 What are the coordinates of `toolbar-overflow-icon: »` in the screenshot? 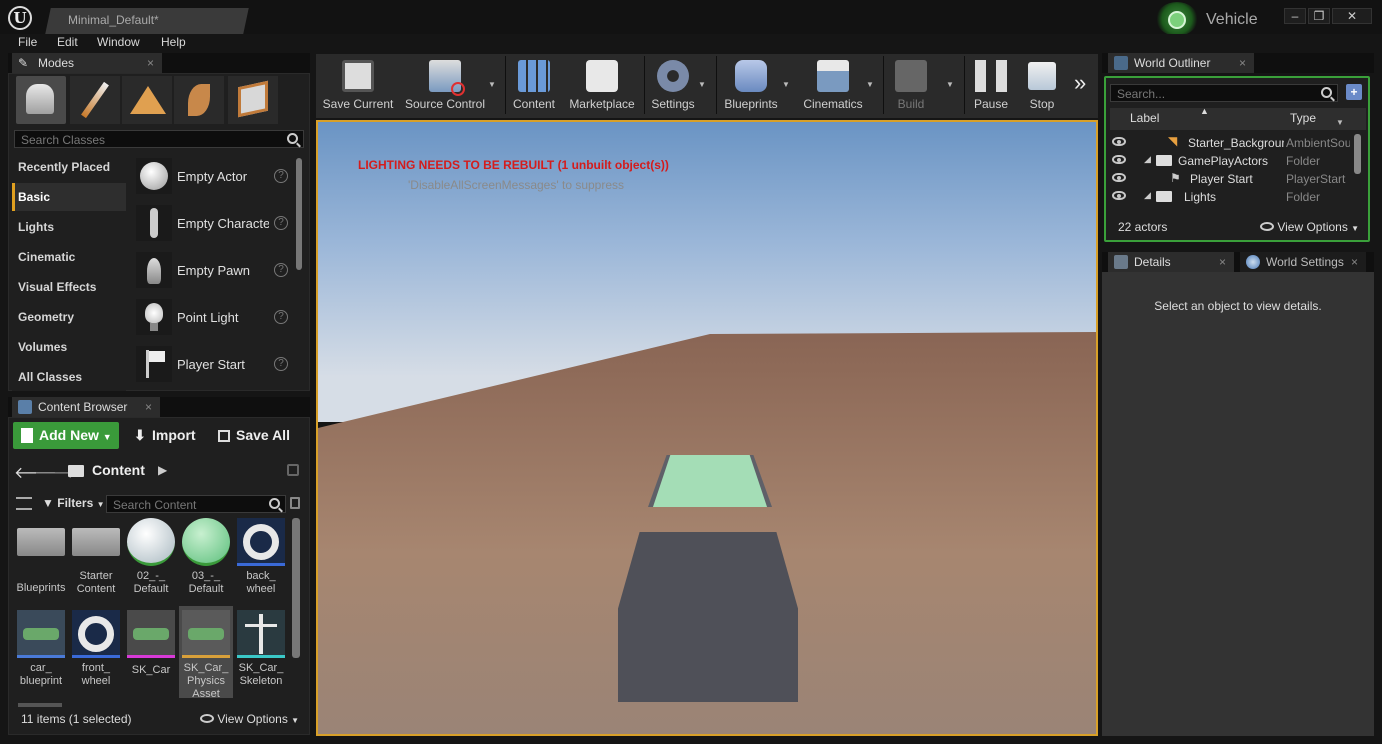 It's located at (1080, 83).